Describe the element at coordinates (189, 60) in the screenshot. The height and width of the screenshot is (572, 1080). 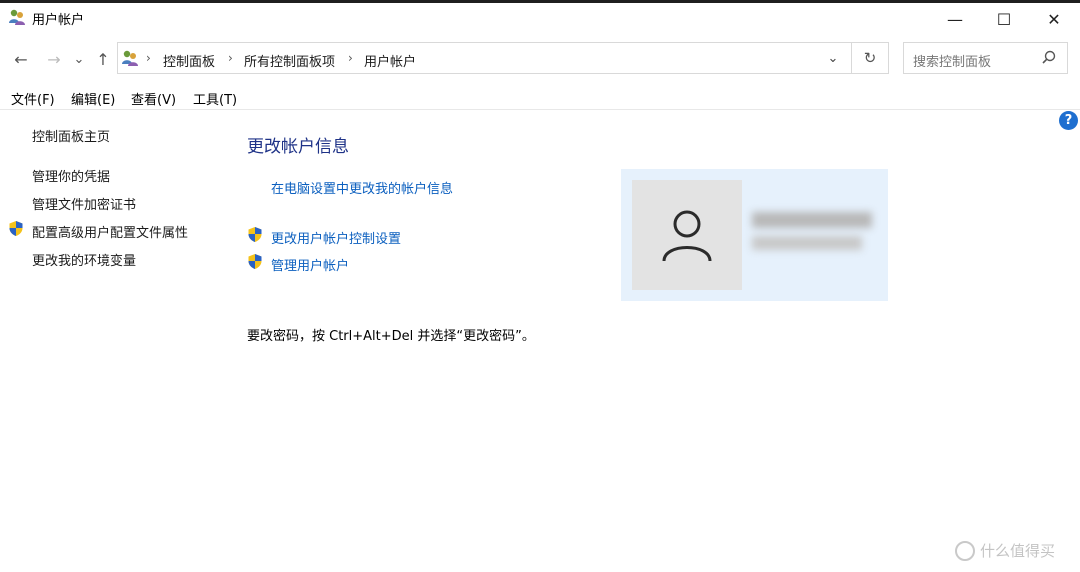
I see `breadcrumb-control-panel: 控制面板` at that location.